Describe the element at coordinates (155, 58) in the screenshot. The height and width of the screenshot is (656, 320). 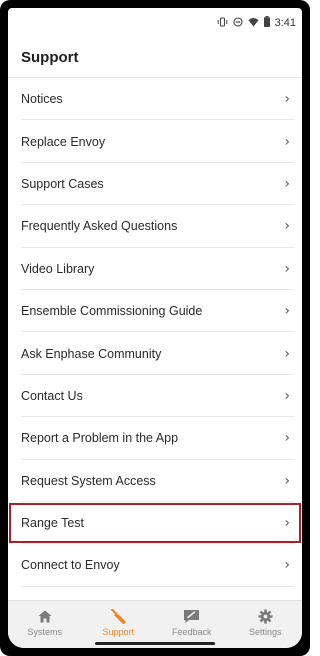
I see `page-title: Support` at that location.